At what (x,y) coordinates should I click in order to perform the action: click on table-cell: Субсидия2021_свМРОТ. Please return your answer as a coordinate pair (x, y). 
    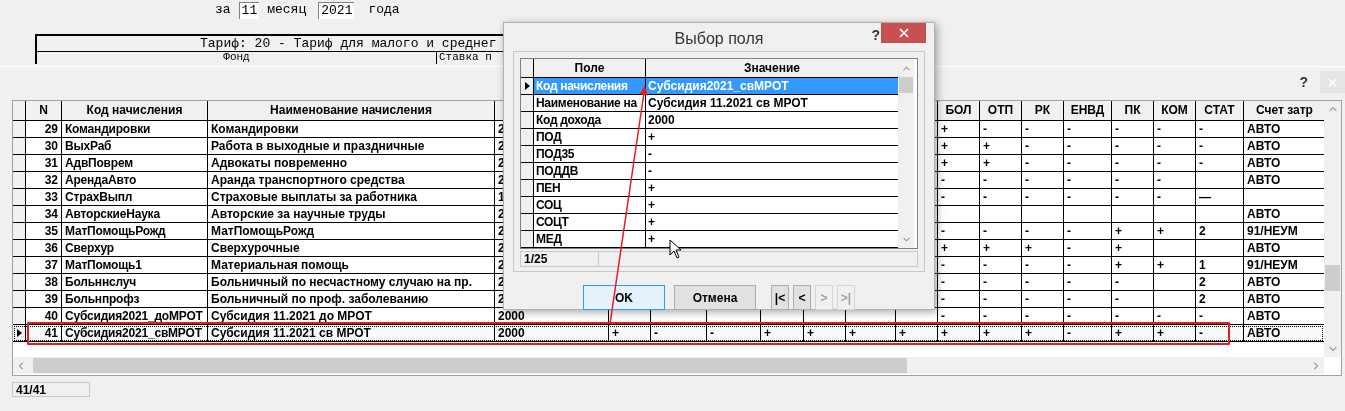
    Looking at the image, I should click on (135, 333).